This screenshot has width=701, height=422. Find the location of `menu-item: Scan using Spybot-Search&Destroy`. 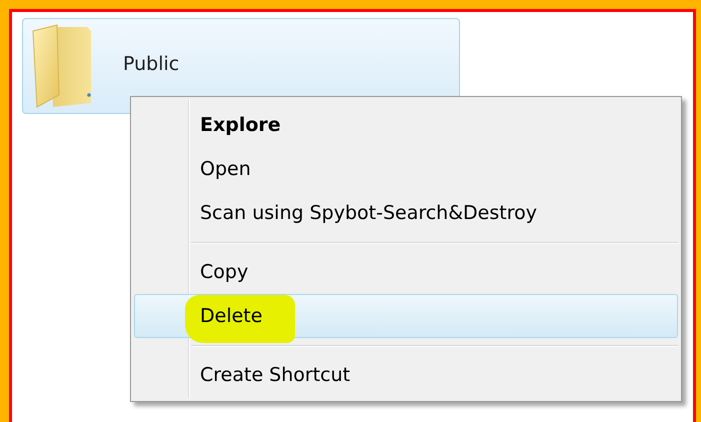

menu-item: Scan using Spybot-Search&Destroy is located at coordinates (406, 213).